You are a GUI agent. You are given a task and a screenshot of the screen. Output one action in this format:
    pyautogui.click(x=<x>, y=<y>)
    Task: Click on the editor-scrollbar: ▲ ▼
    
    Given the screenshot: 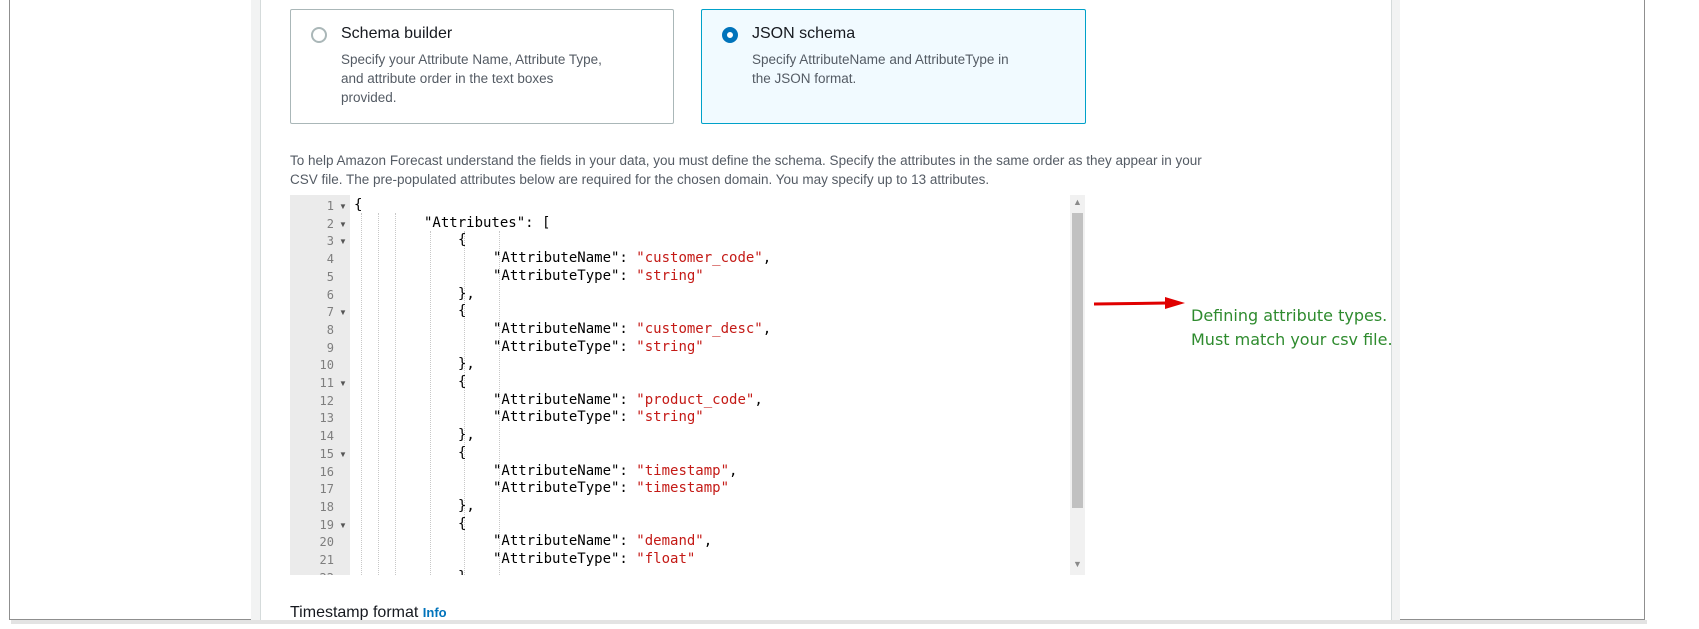 What is the action you would take?
    pyautogui.click(x=1077, y=385)
    